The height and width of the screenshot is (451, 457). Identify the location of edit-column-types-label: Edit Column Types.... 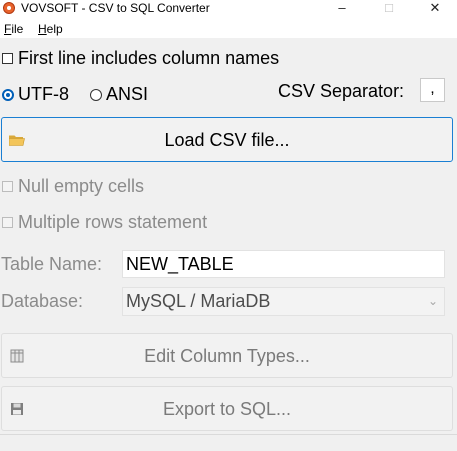
(227, 356).